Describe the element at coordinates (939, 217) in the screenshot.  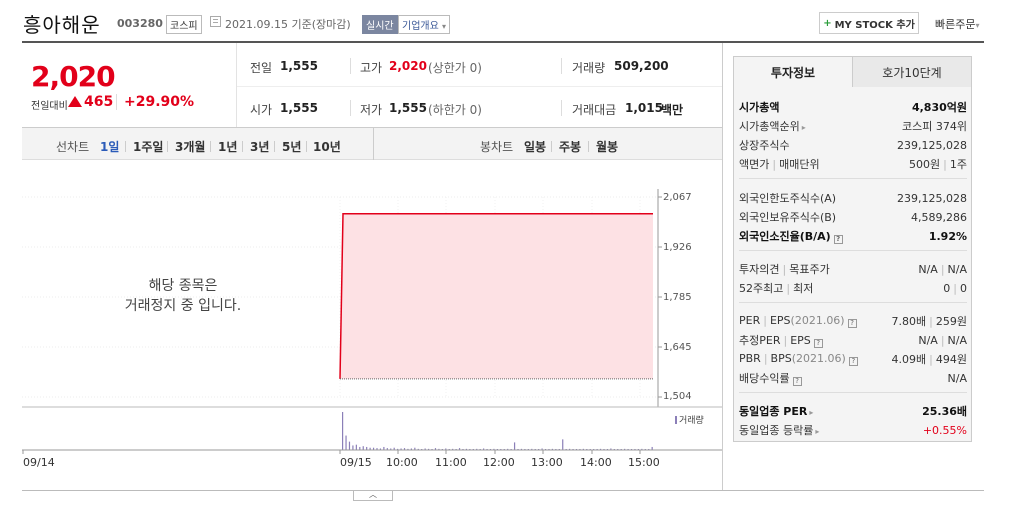
I see `foreign-hold-value: 4,589,286` at that location.